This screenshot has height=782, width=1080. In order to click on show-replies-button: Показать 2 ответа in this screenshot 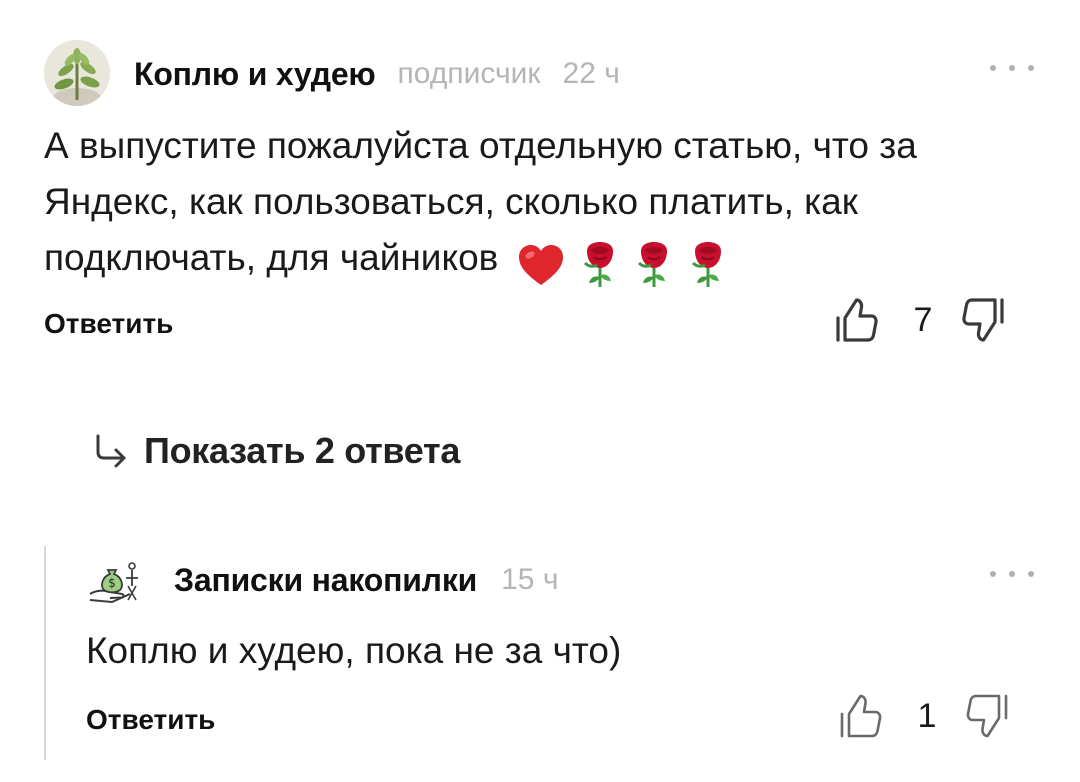, I will do `click(276, 451)`.